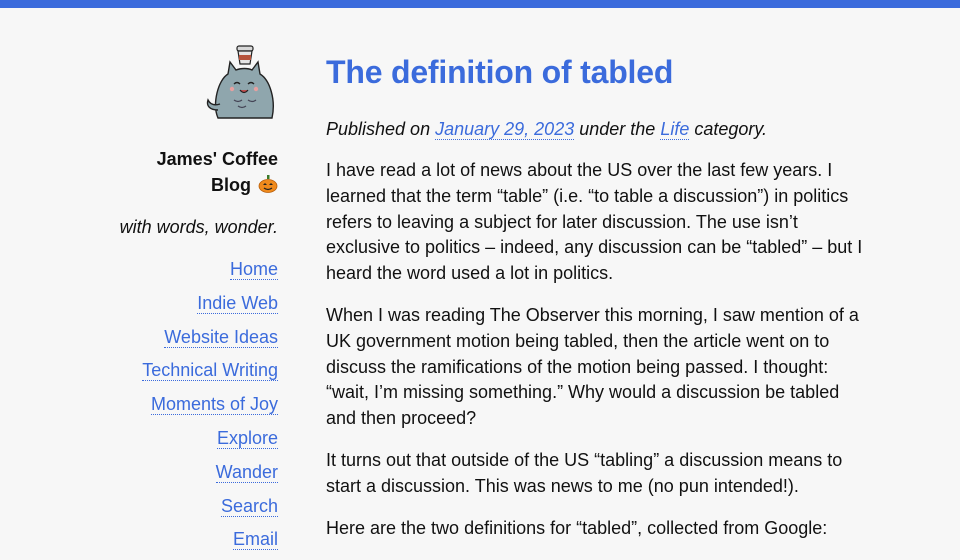  I want to click on nav-link-technical-writing: Technical Writing, so click(189, 370).